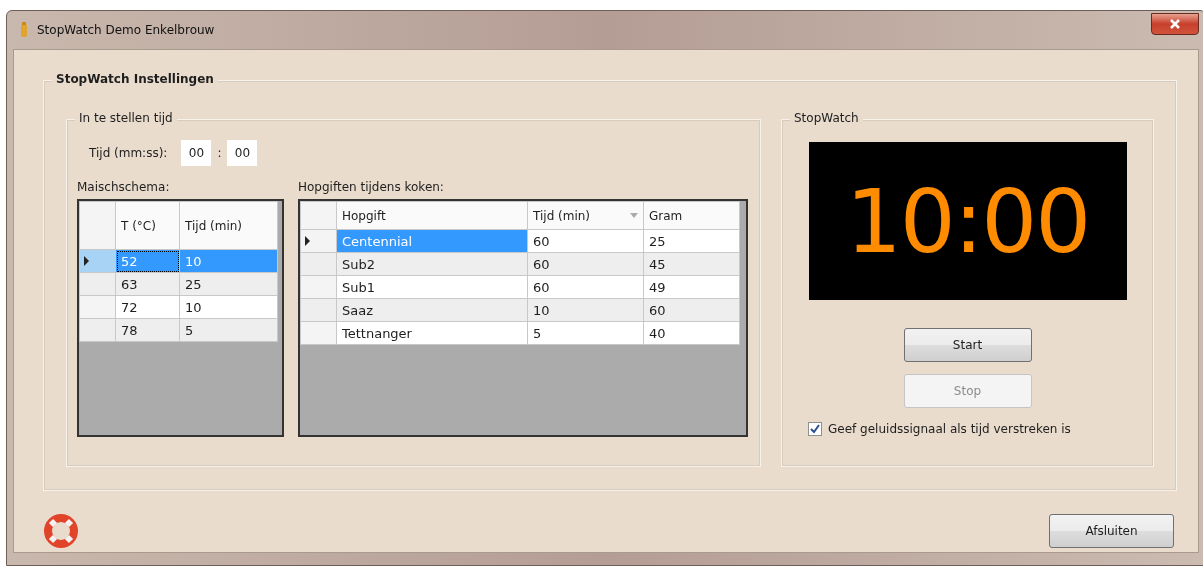  What do you see at coordinates (126, 118) in the screenshot?
I see `group-title: In te stellen tijd` at bounding box center [126, 118].